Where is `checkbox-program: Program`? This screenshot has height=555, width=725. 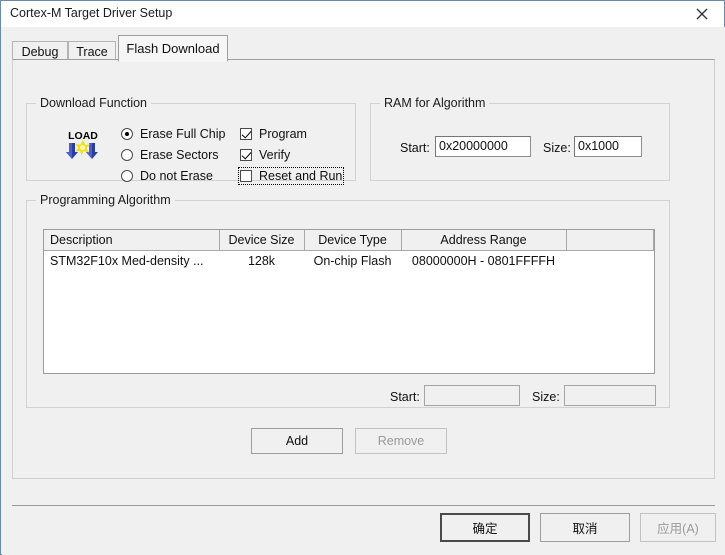 checkbox-program: Program is located at coordinates (273, 134).